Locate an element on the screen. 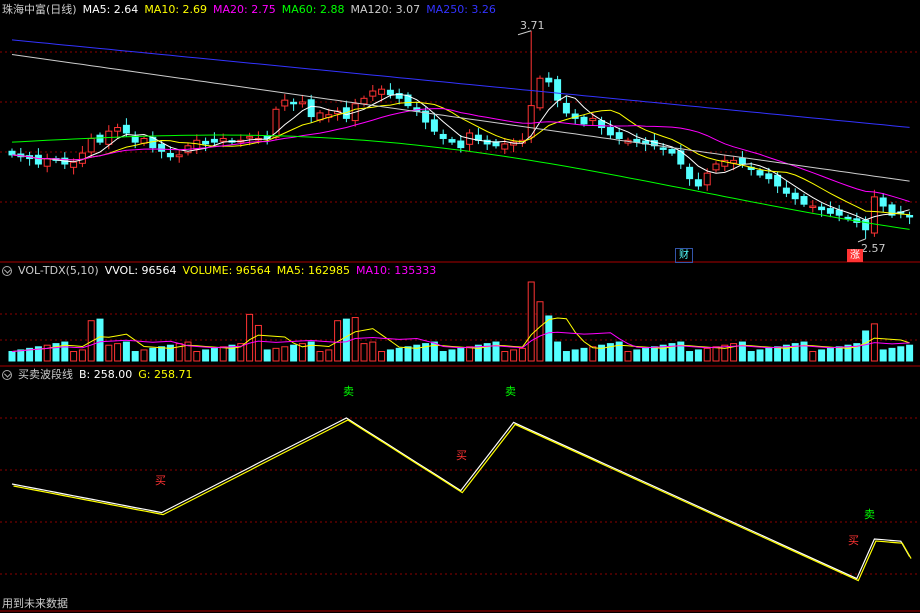 This screenshot has width=920, height=613. limit-up-badge: 涨 is located at coordinates (855, 255).